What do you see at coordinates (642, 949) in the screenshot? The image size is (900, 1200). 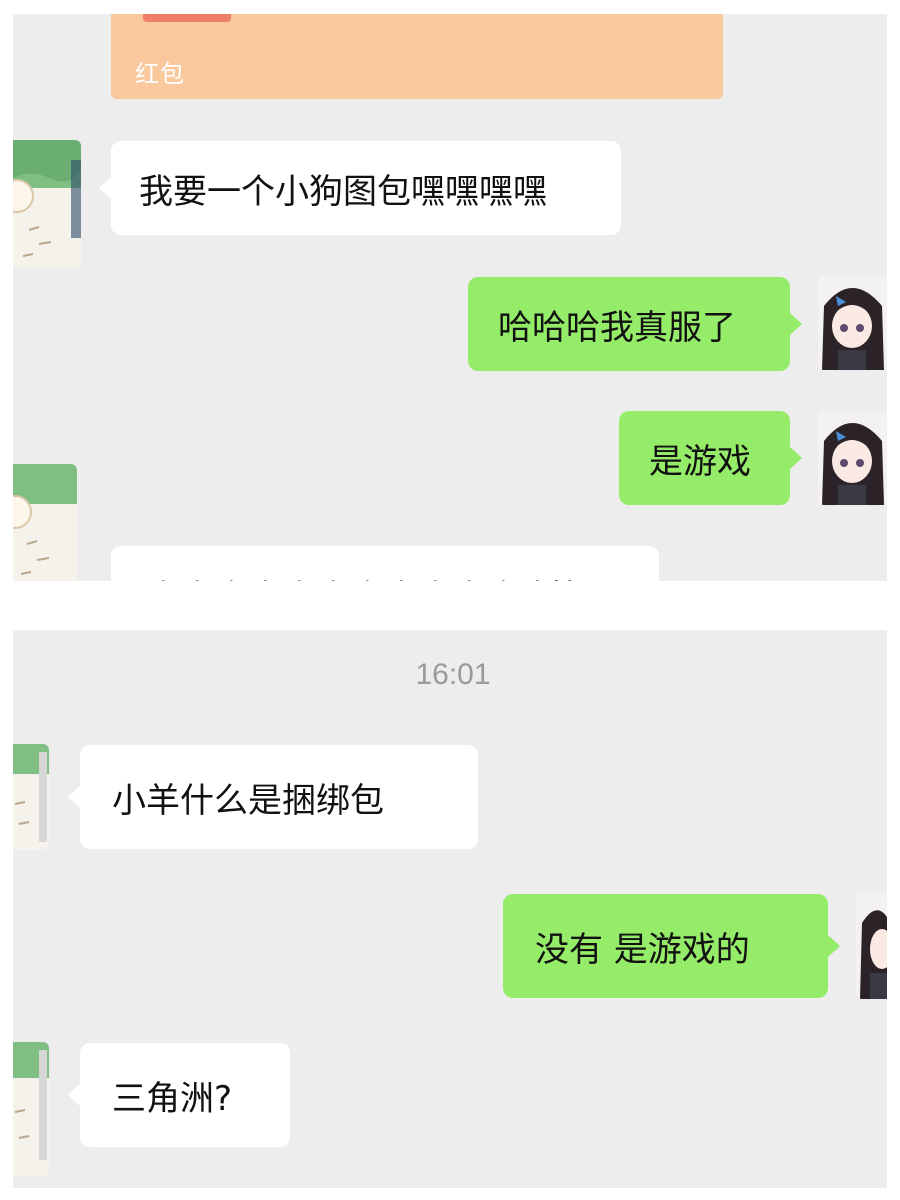 I see `message-text: 没有 是游戏的` at bounding box center [642, 949].